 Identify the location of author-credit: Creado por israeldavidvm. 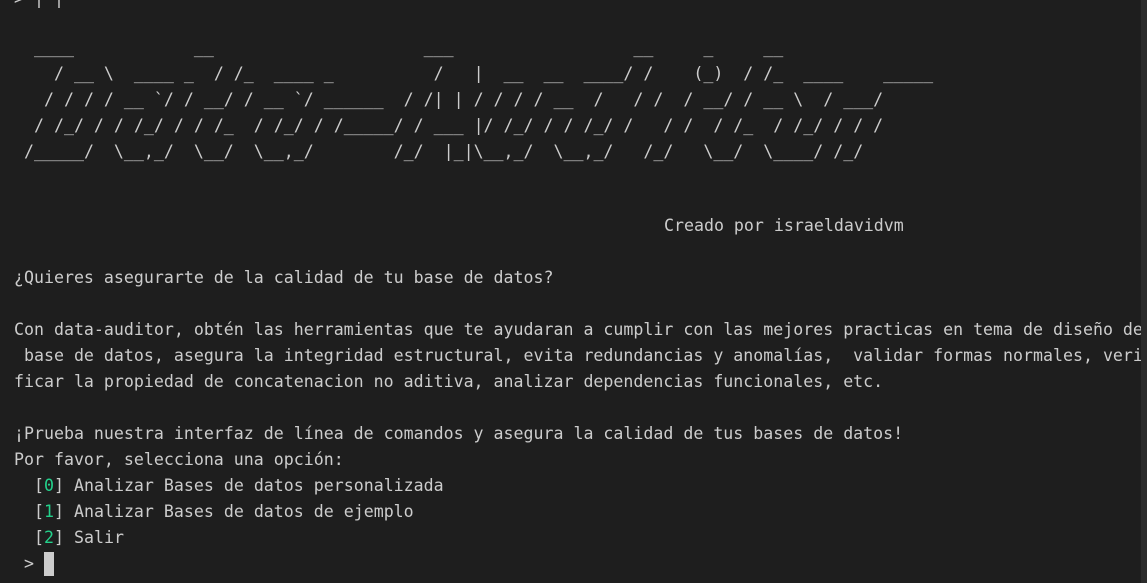
(784, 225).